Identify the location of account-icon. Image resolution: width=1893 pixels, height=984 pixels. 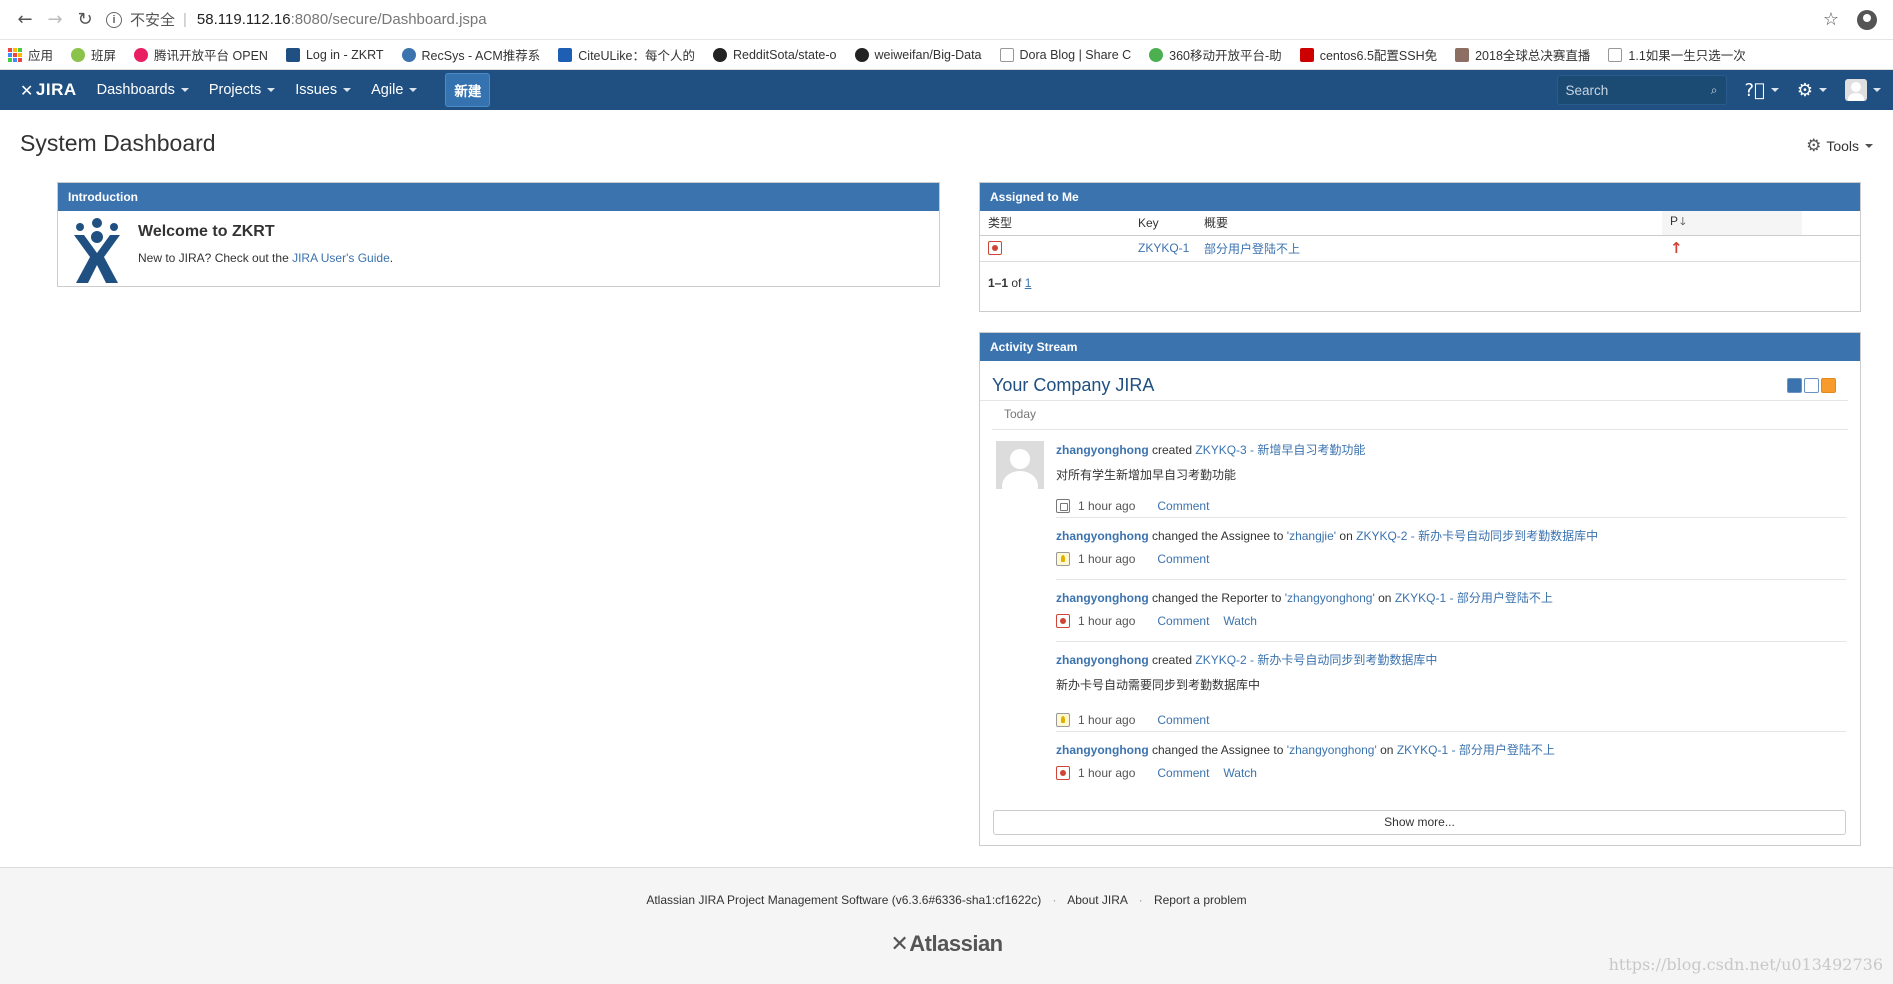
(1867, 19).